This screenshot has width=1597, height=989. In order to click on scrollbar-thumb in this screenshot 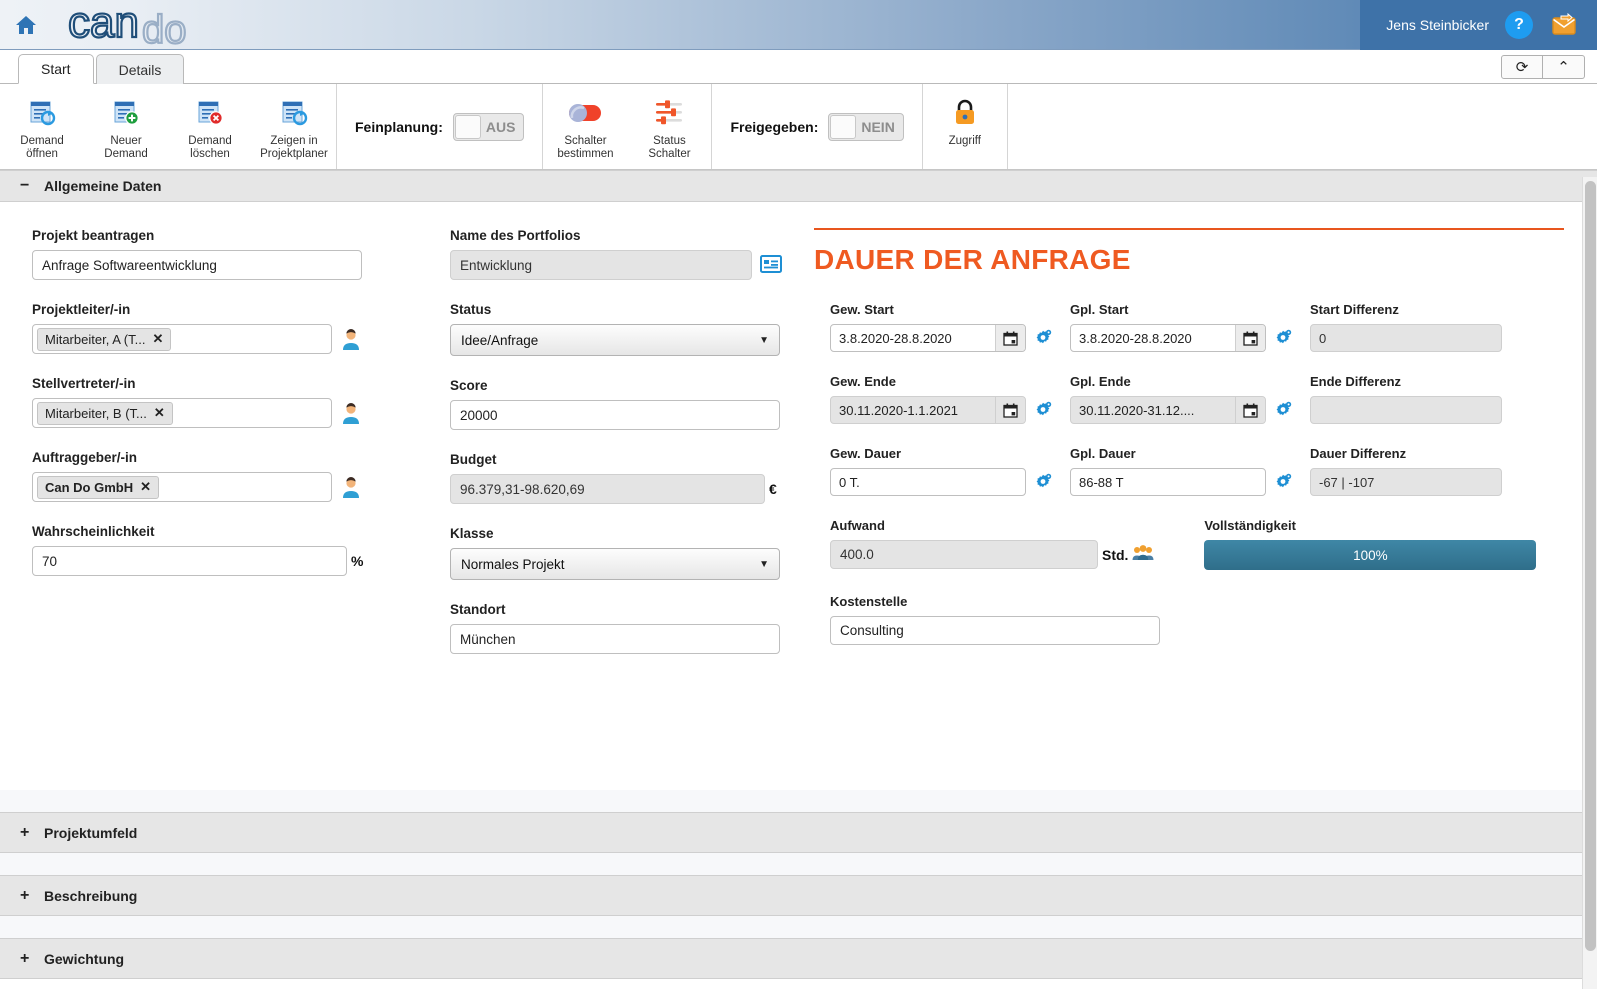, I will do `click(1590, 566)`.